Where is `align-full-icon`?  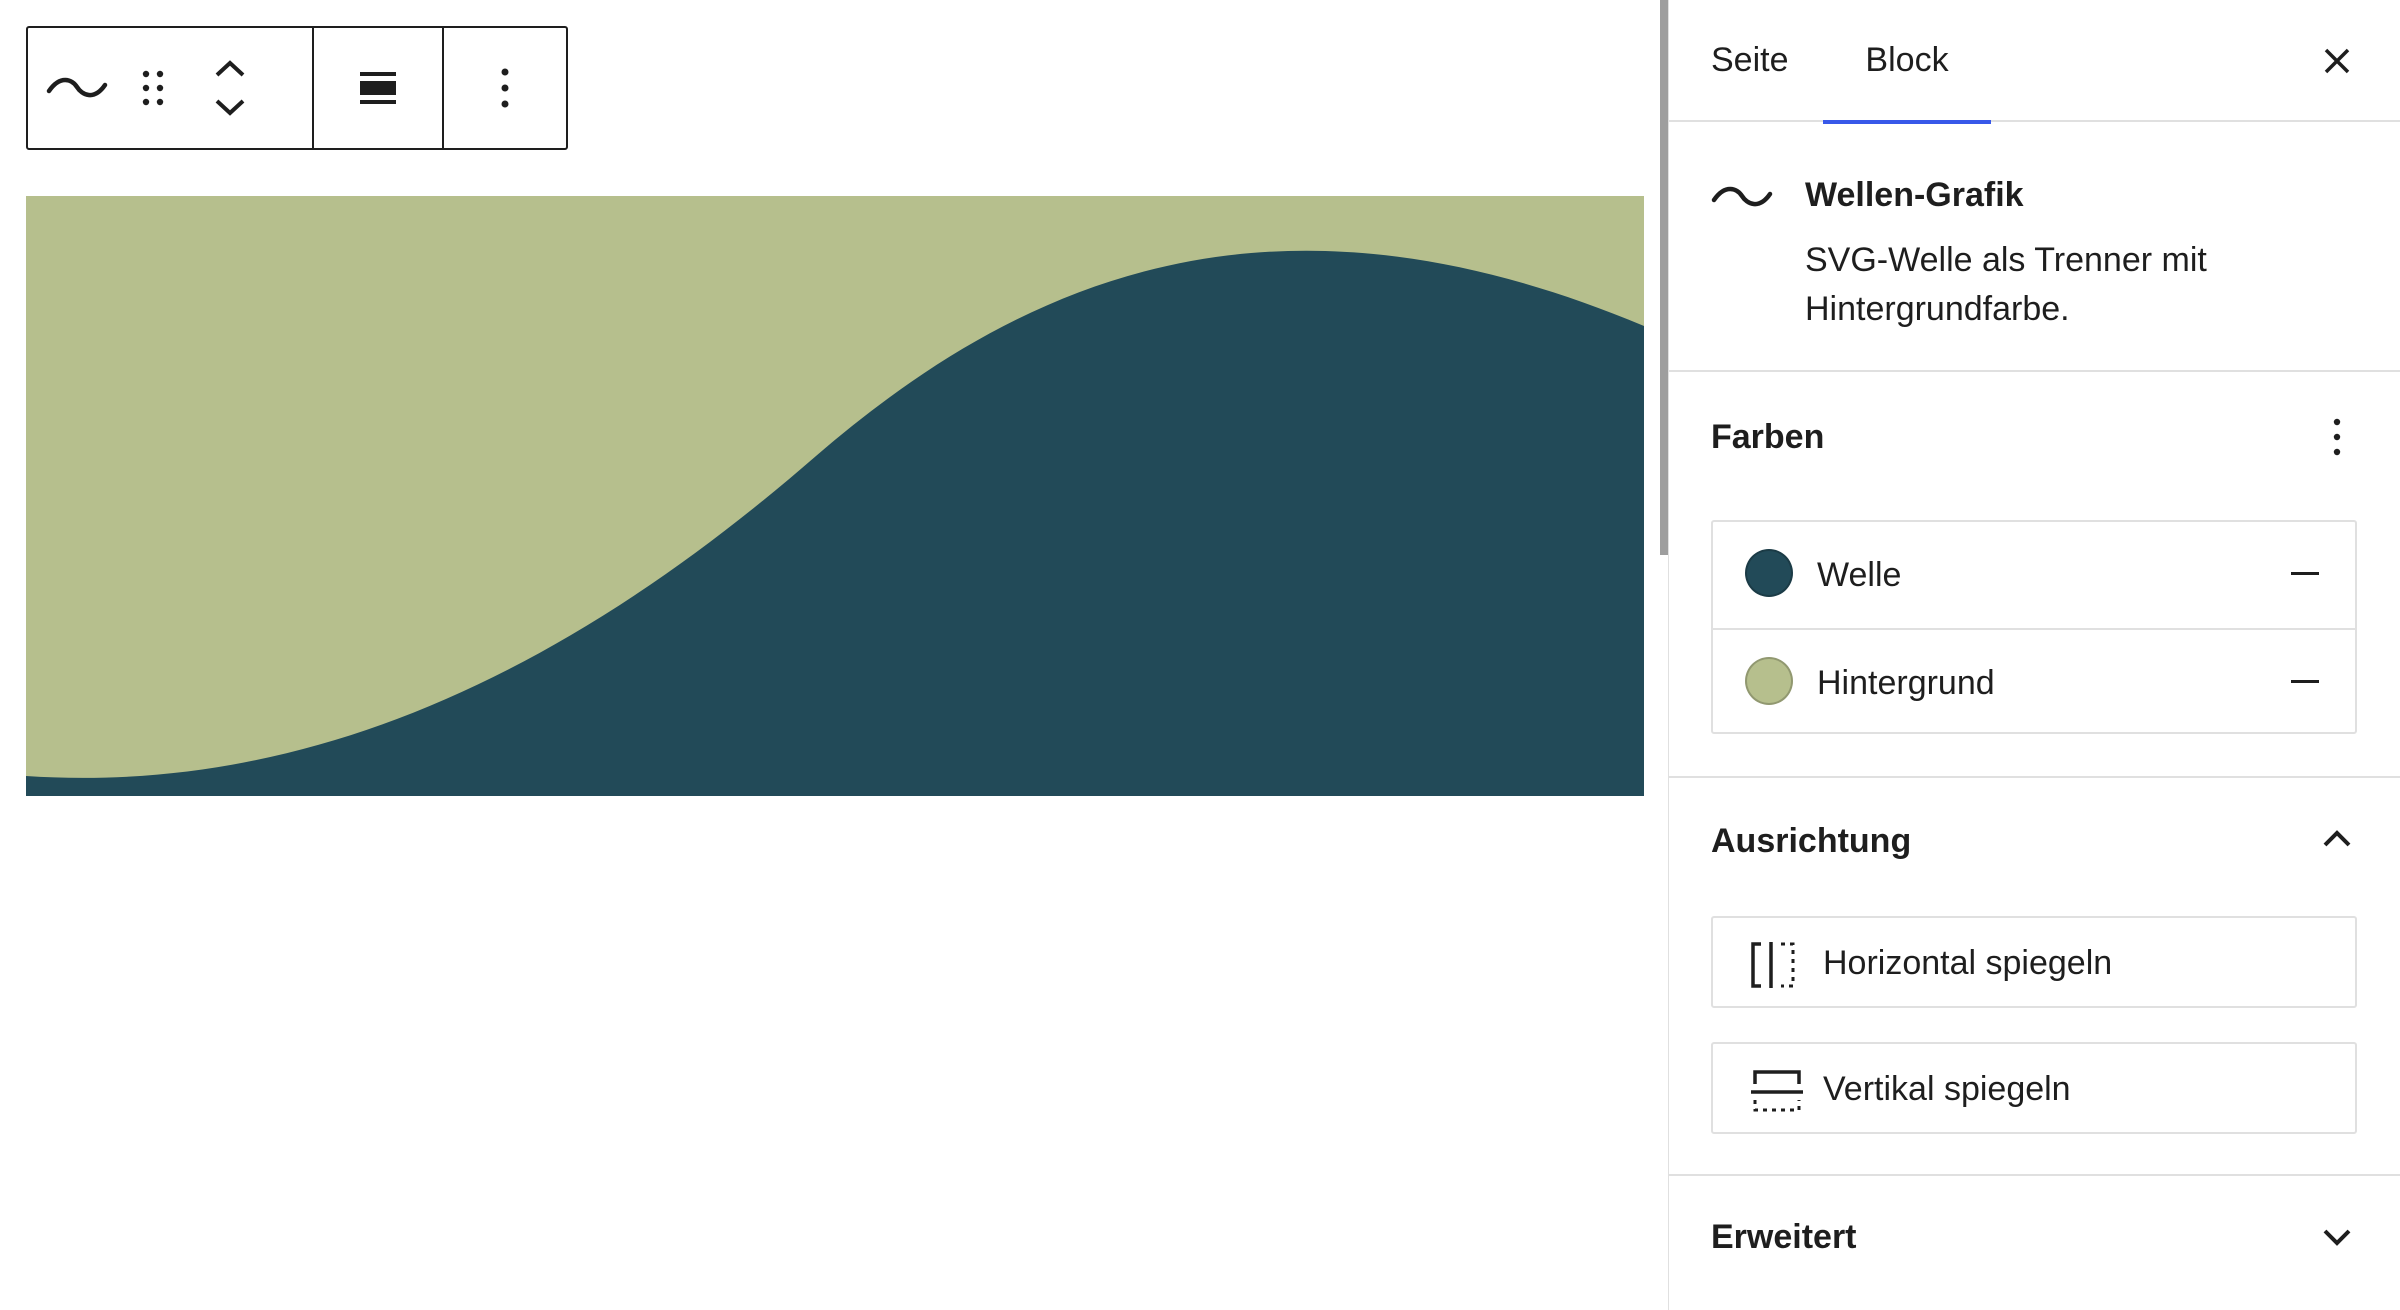 align-full-icon is located at coordinates (378, 88).